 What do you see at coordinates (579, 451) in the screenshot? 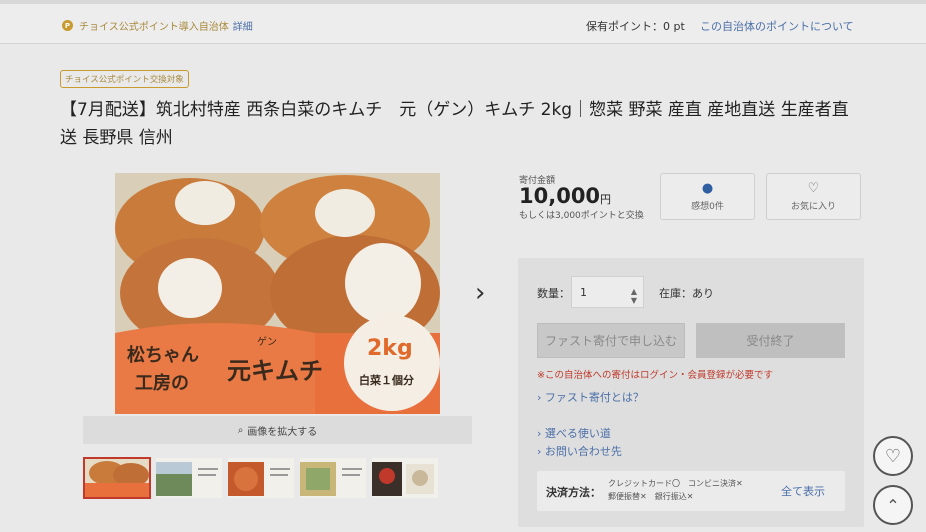
I see `contact-link: › お問い合わせ先` at bounding box center [579, 451].